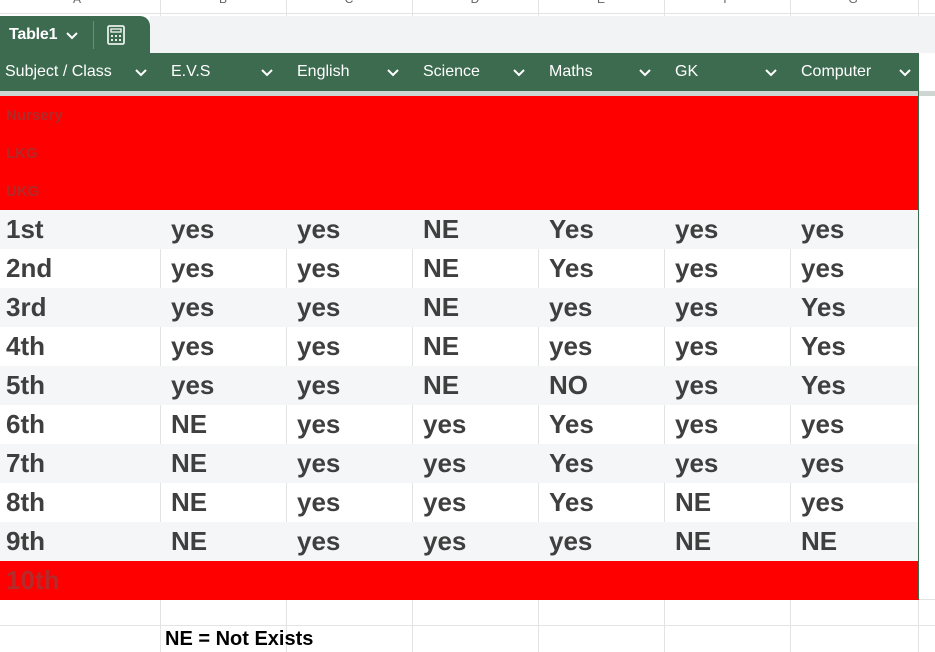  I want to click on row-label-cell: 6th, so click(80, 424).